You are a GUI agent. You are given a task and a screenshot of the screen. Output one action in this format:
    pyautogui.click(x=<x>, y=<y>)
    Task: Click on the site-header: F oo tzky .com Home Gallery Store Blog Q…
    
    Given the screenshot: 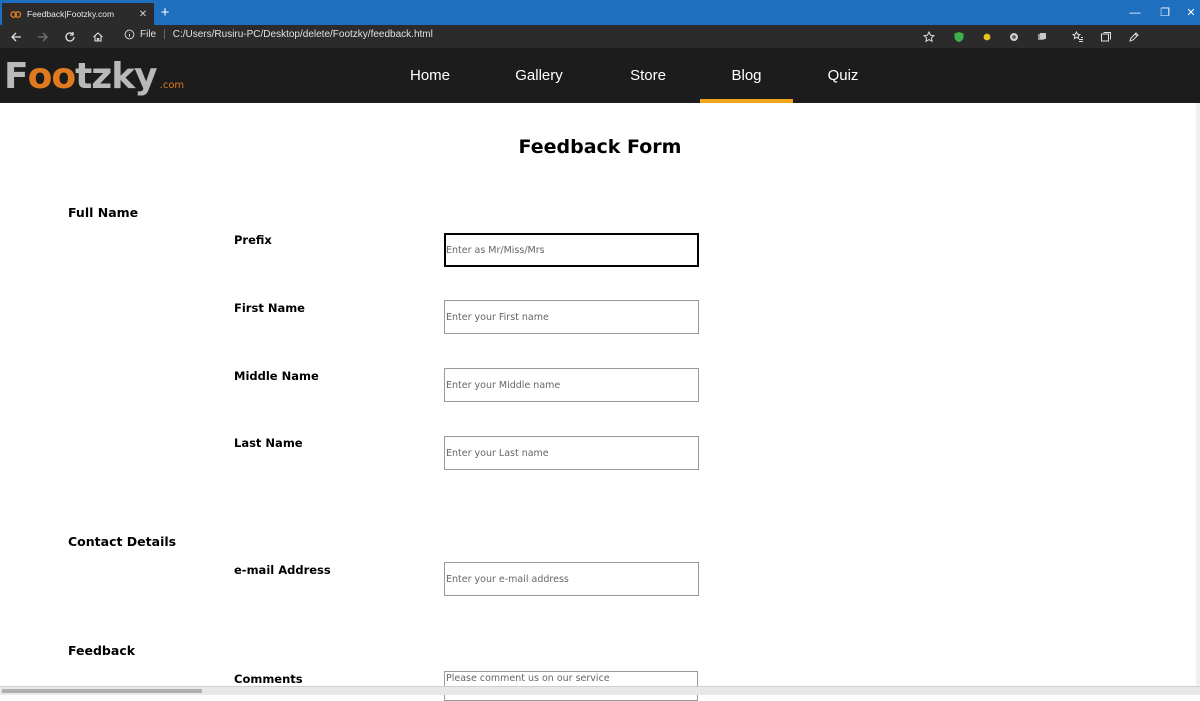 What is the action you would take?
    pyautogui.click(x=600, y=75)
    